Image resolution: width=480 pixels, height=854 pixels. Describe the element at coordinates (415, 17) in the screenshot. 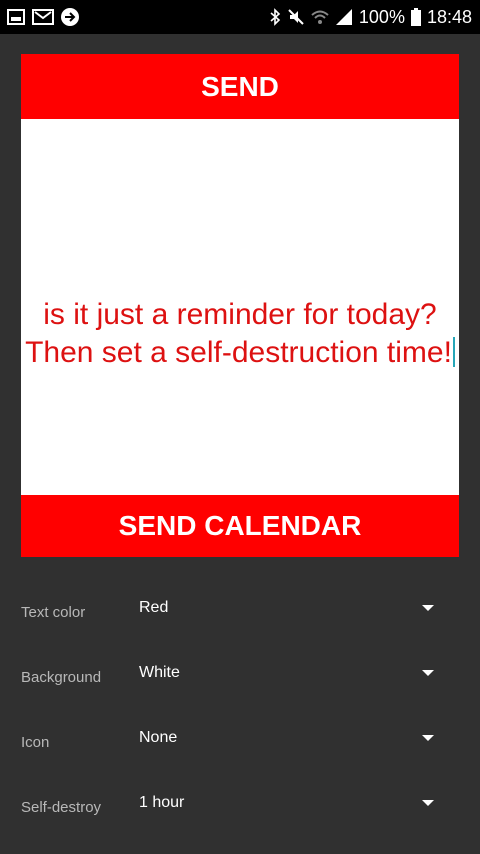

I see `battery-icon` at that location.